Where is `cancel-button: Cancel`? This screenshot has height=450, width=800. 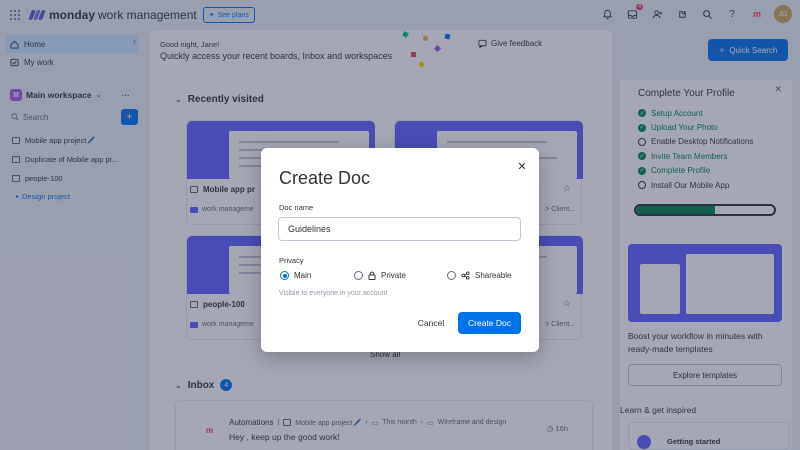
cancel-button: Cancel is located at coordinates (431, 323).